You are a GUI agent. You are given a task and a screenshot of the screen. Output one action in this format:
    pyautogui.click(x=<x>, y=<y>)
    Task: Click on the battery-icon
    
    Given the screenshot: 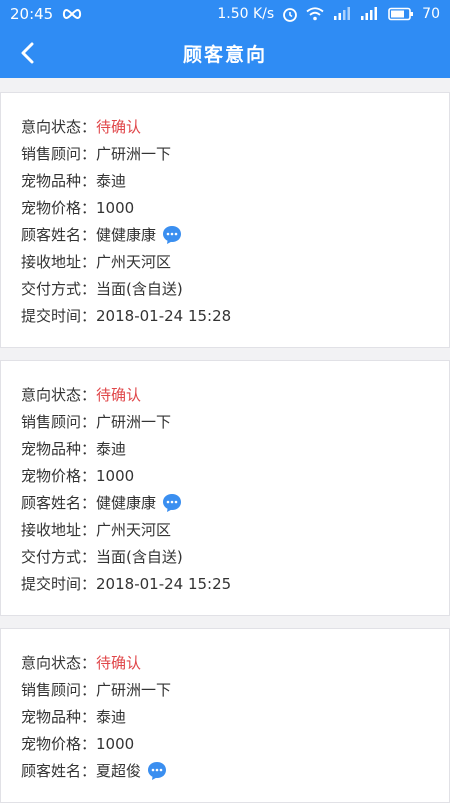 What is the action you would take?
    pyautogui.click(x=401, y=14)
    